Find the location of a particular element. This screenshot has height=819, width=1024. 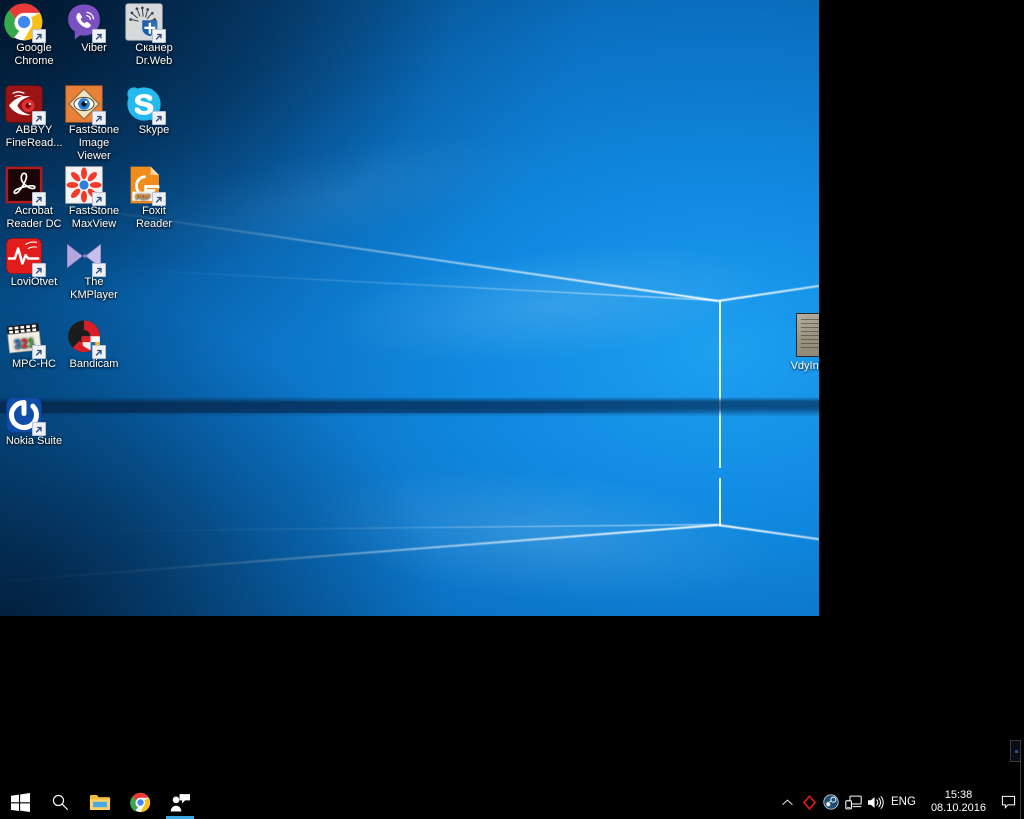

viber-icon is located at coordinates (94, 22).